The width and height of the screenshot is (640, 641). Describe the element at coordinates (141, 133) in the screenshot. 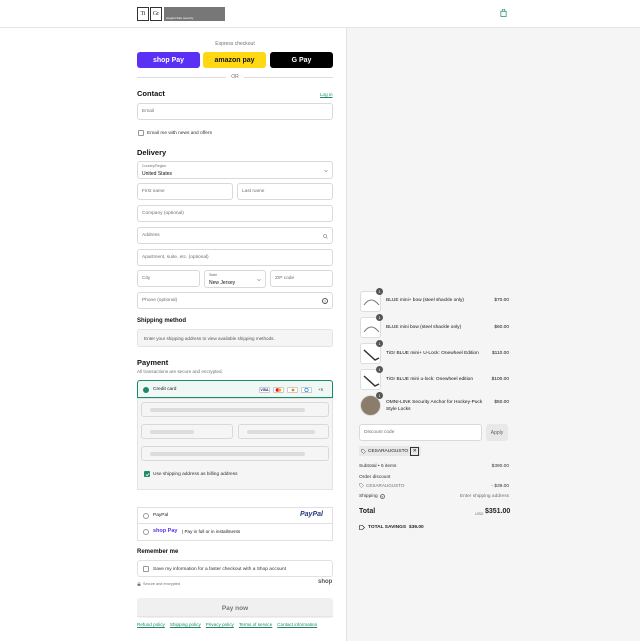

I see `news-checkbox` at that location.